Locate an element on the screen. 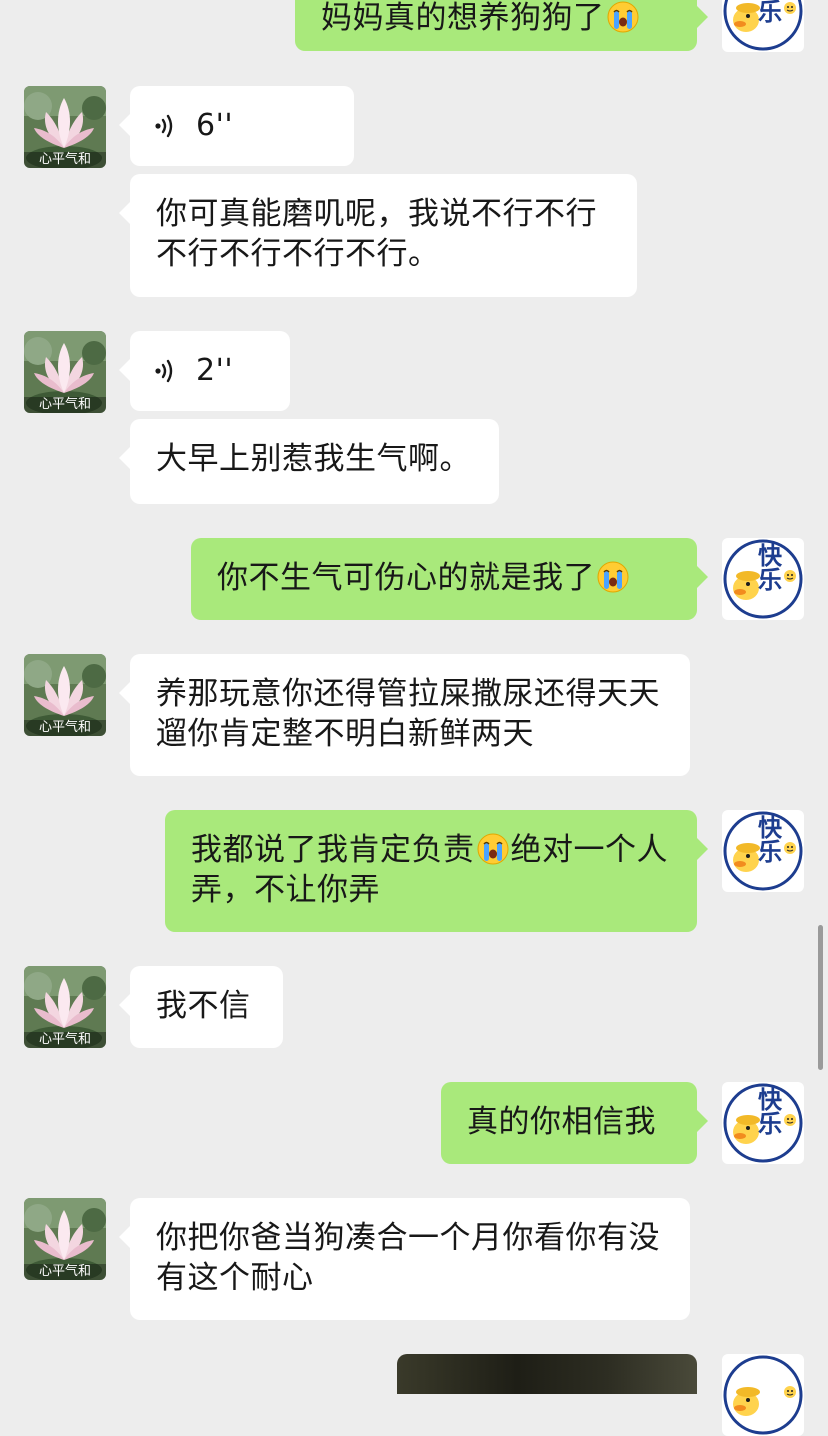 This screenshot has width=828, height=1436. message-text: 我都说了我肯定负责 is located at coordinates (333, 850).